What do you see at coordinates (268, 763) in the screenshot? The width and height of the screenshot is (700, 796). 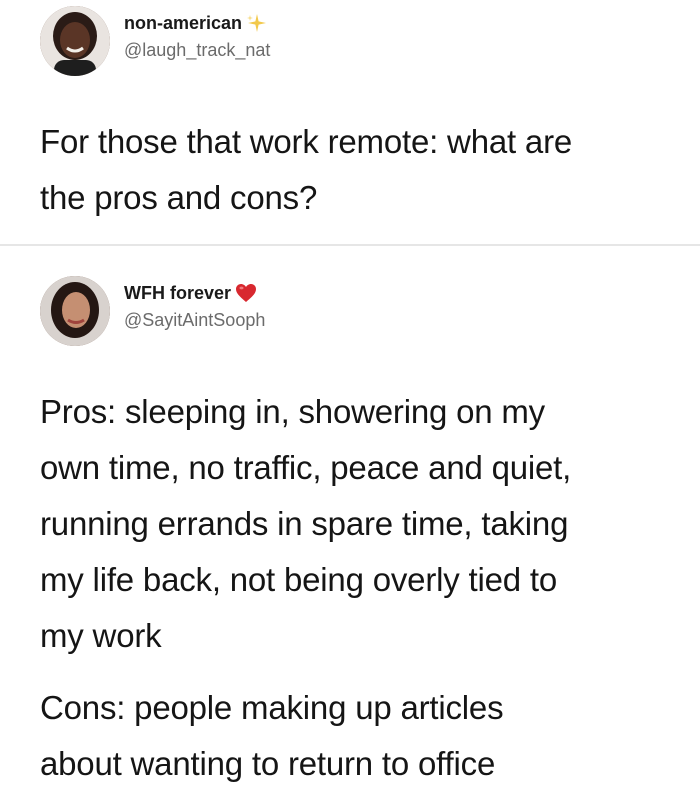 I see `tweet-text-line: about wanting to return to office` at bounding box center [268, 763].